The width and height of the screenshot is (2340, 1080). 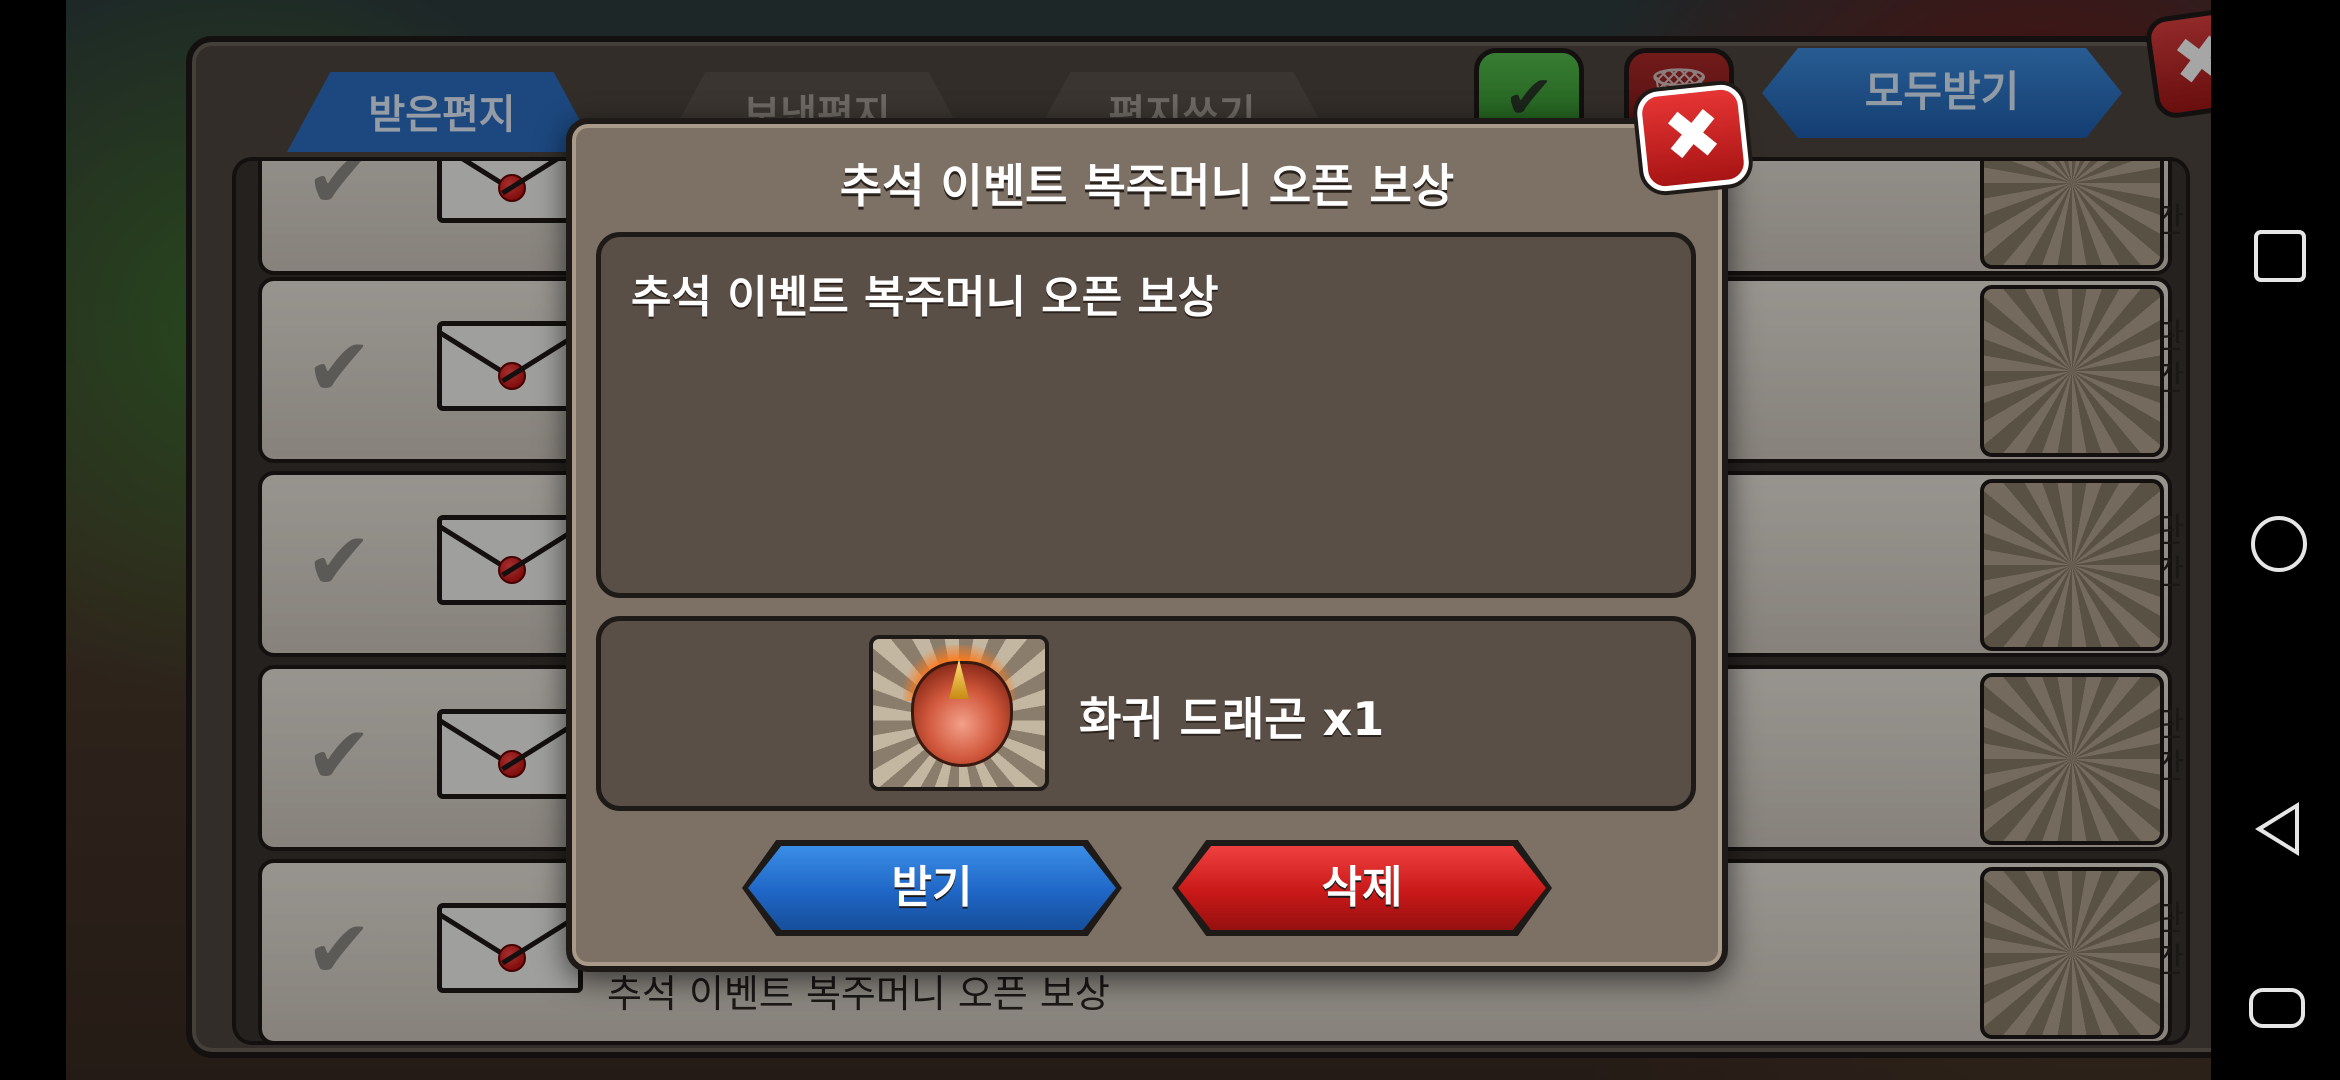 What do you see at coordinates (925, 297) in the screenshot?
I see `popup-message-text: 추석 이벤트 복주머니 오픈 보상` at bounding box center [925, 297].